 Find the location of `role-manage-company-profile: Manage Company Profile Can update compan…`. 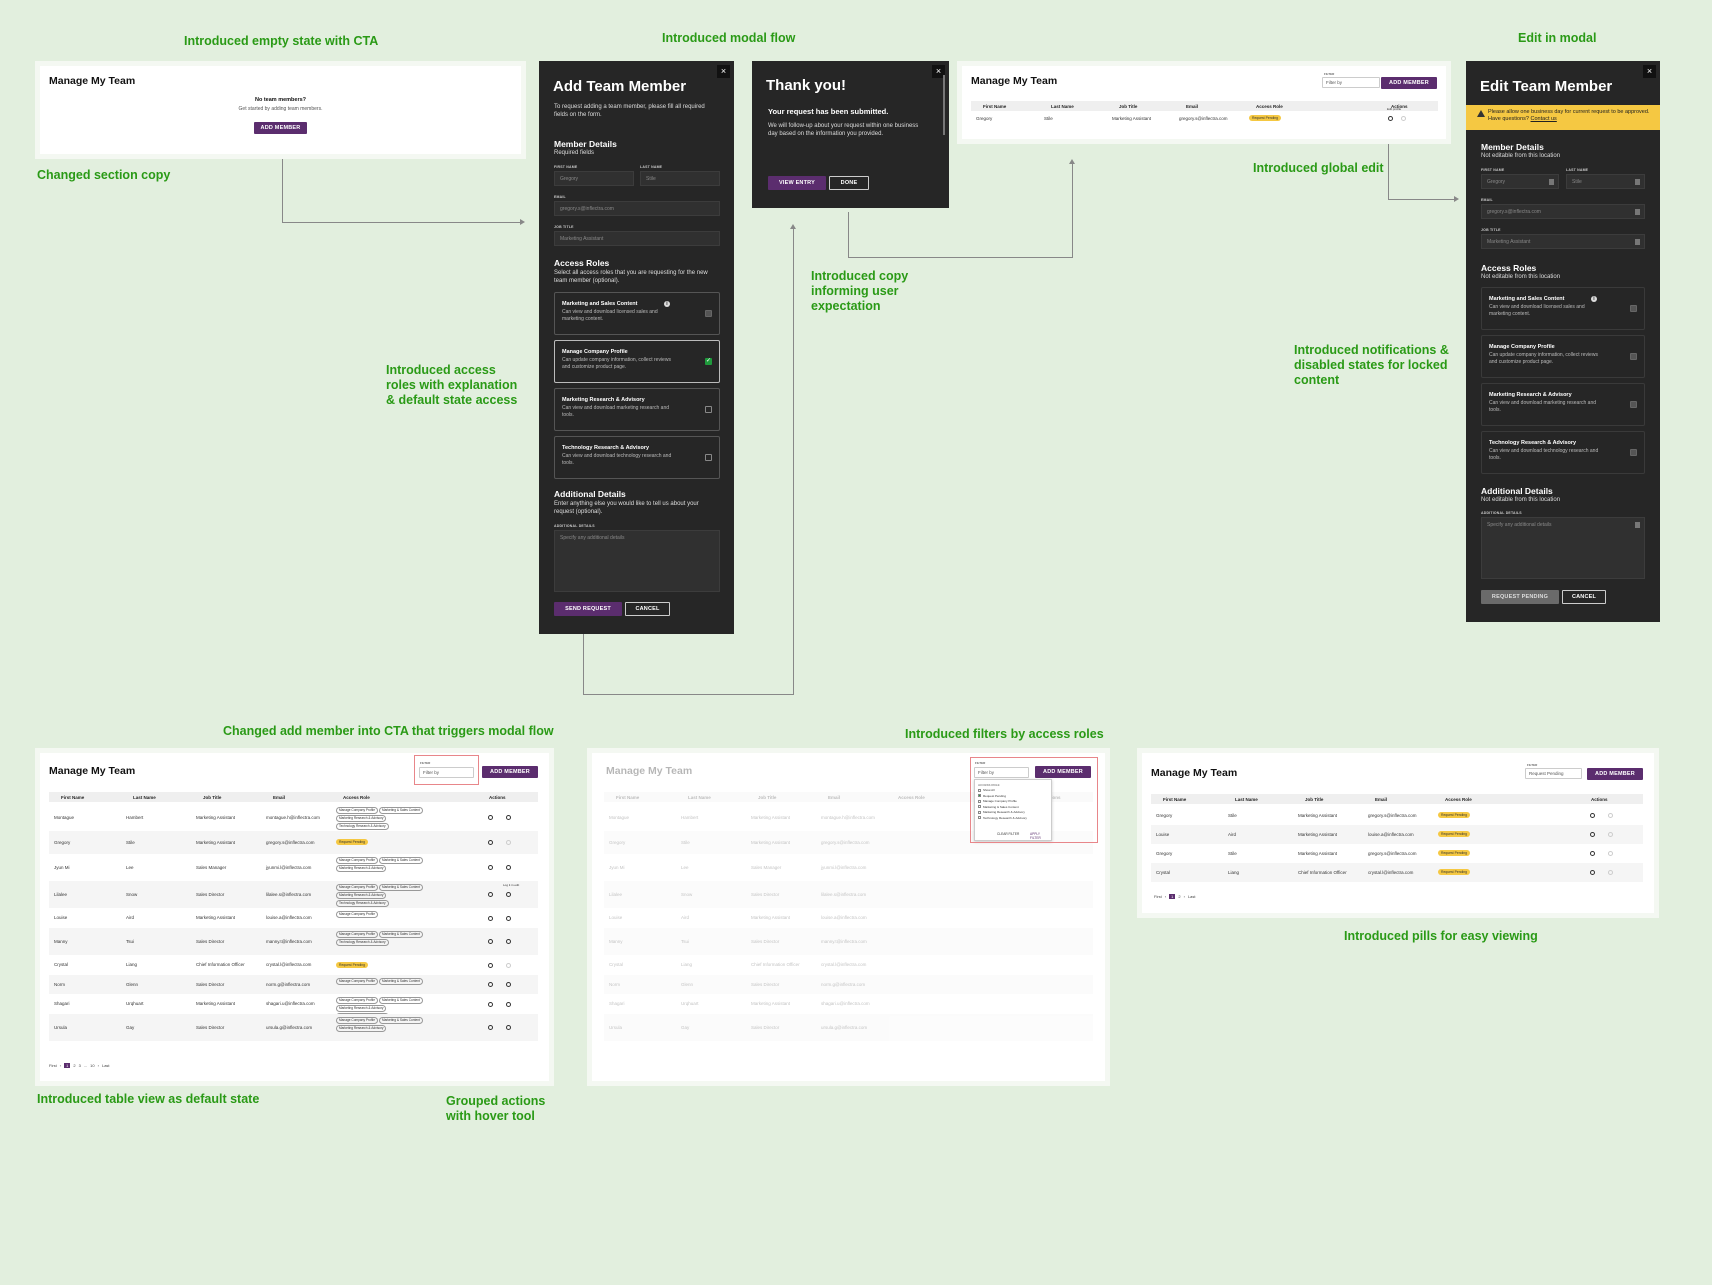

role-manage-company-profile: Manage Company Profile Can update compan… is located at coordinates (637, 361).